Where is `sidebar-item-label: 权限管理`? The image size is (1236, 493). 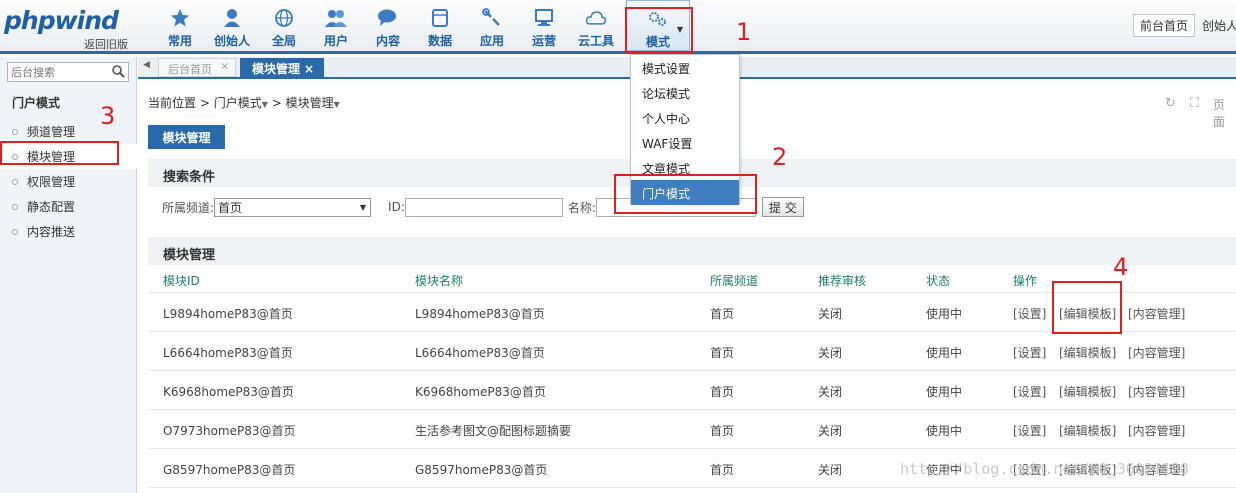
sidebar-item-label: 权限管理 is located at coordinates (51, 182).